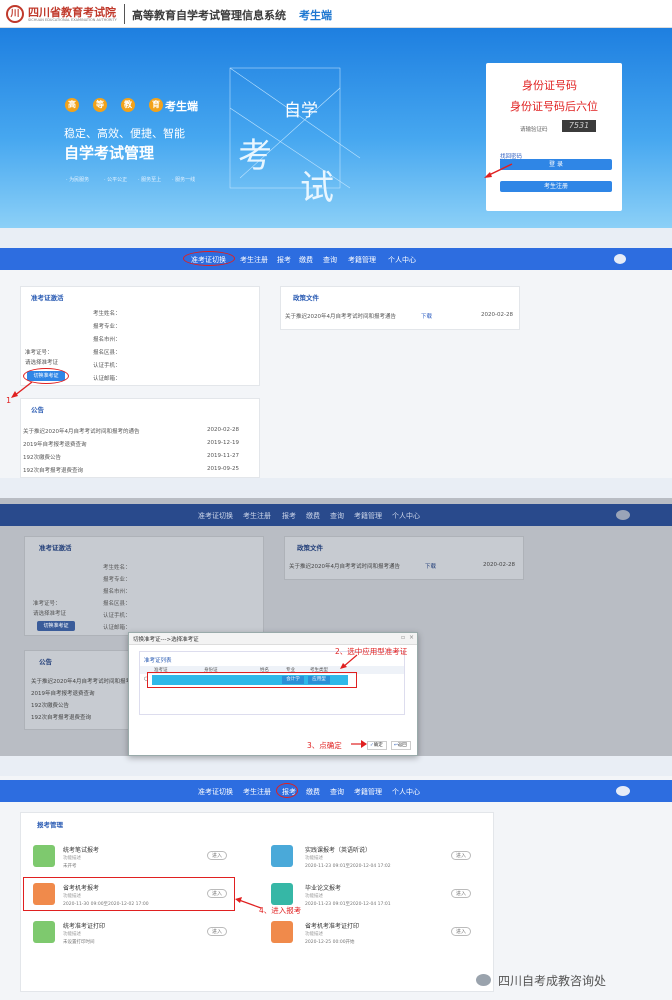 The image size is (672, 1000). I want to click on switch-ticket-button: 切换准考证, so click(56, 626).